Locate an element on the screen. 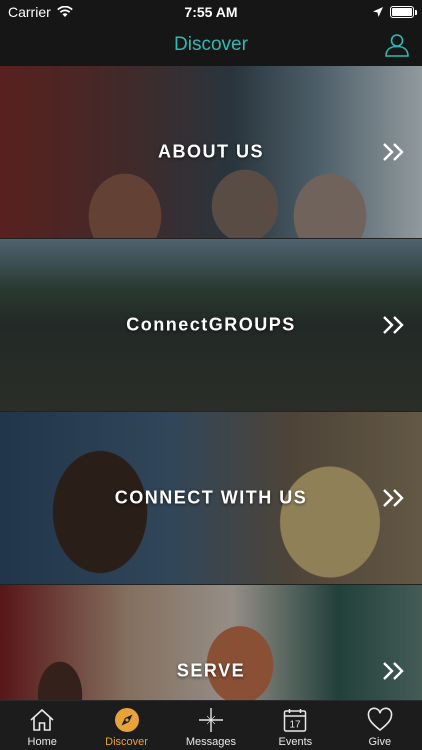 The image size is (422, 750). heart-icon is located at coordinates (380, 719).